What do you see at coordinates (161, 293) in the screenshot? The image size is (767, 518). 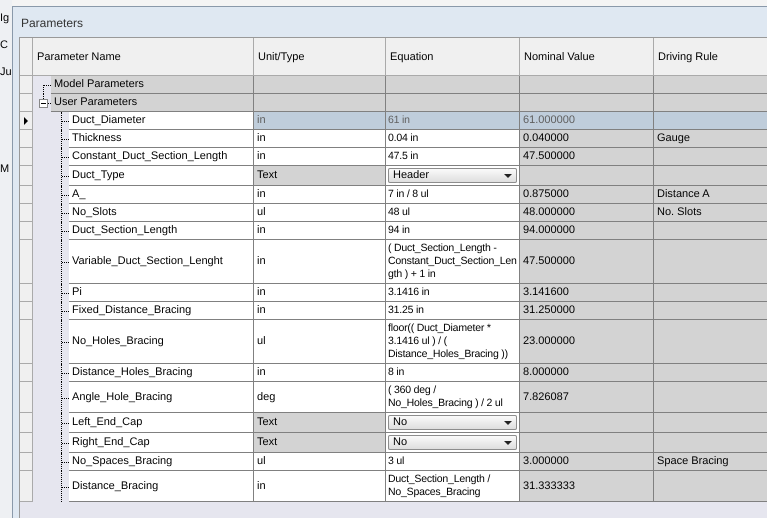 I see `parameter-name-cell: Pi` at bounding box center [161, 293].